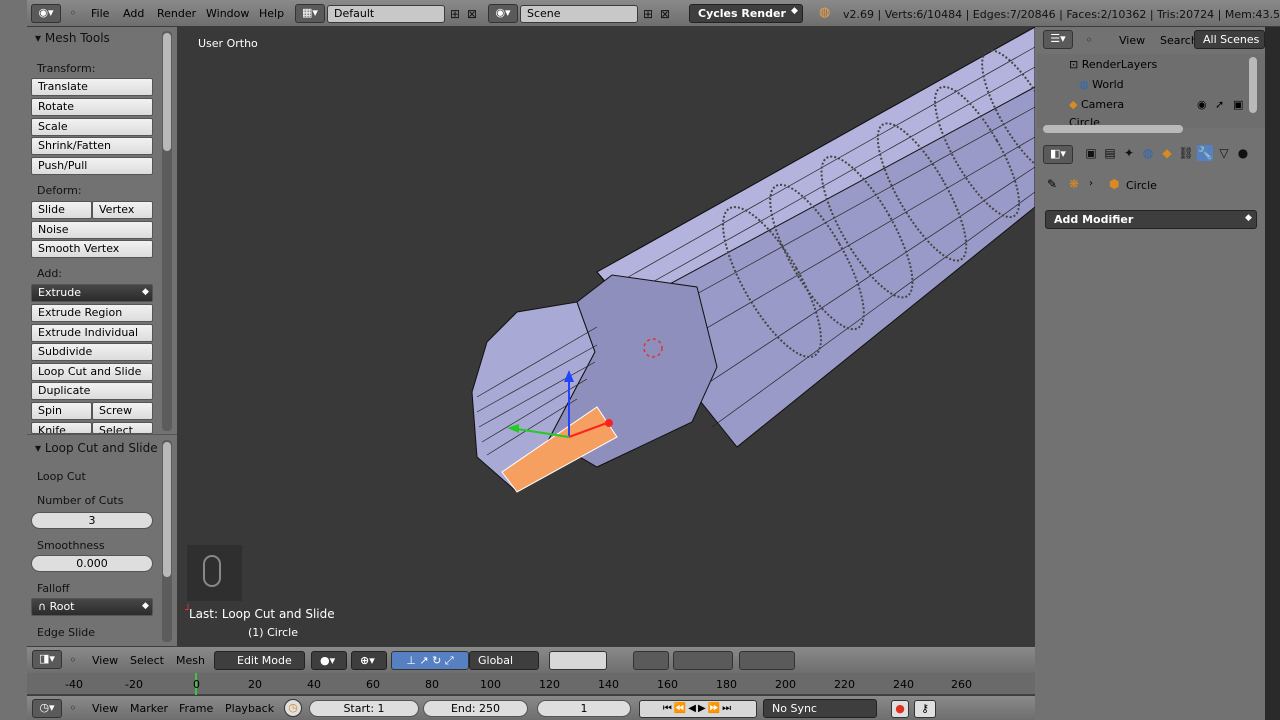 The image size is (1280, 720). What do you see at coordinates (1238, 104) in the screenshot?
I see `render-icon: ▣` at bounding box center [1238, 104].